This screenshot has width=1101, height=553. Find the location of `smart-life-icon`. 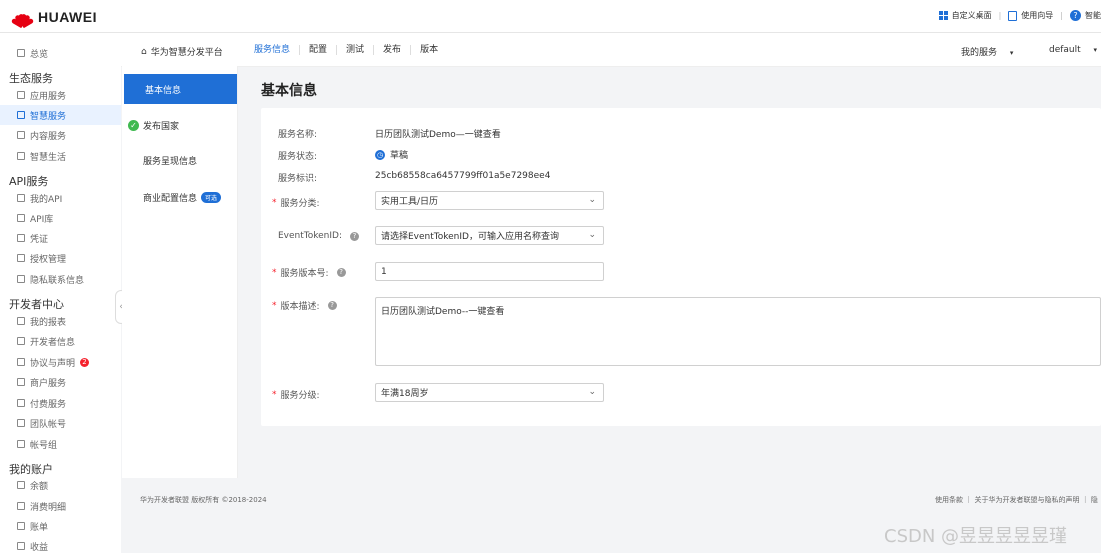

smart-life-icon is located at coordinates (21, 156).